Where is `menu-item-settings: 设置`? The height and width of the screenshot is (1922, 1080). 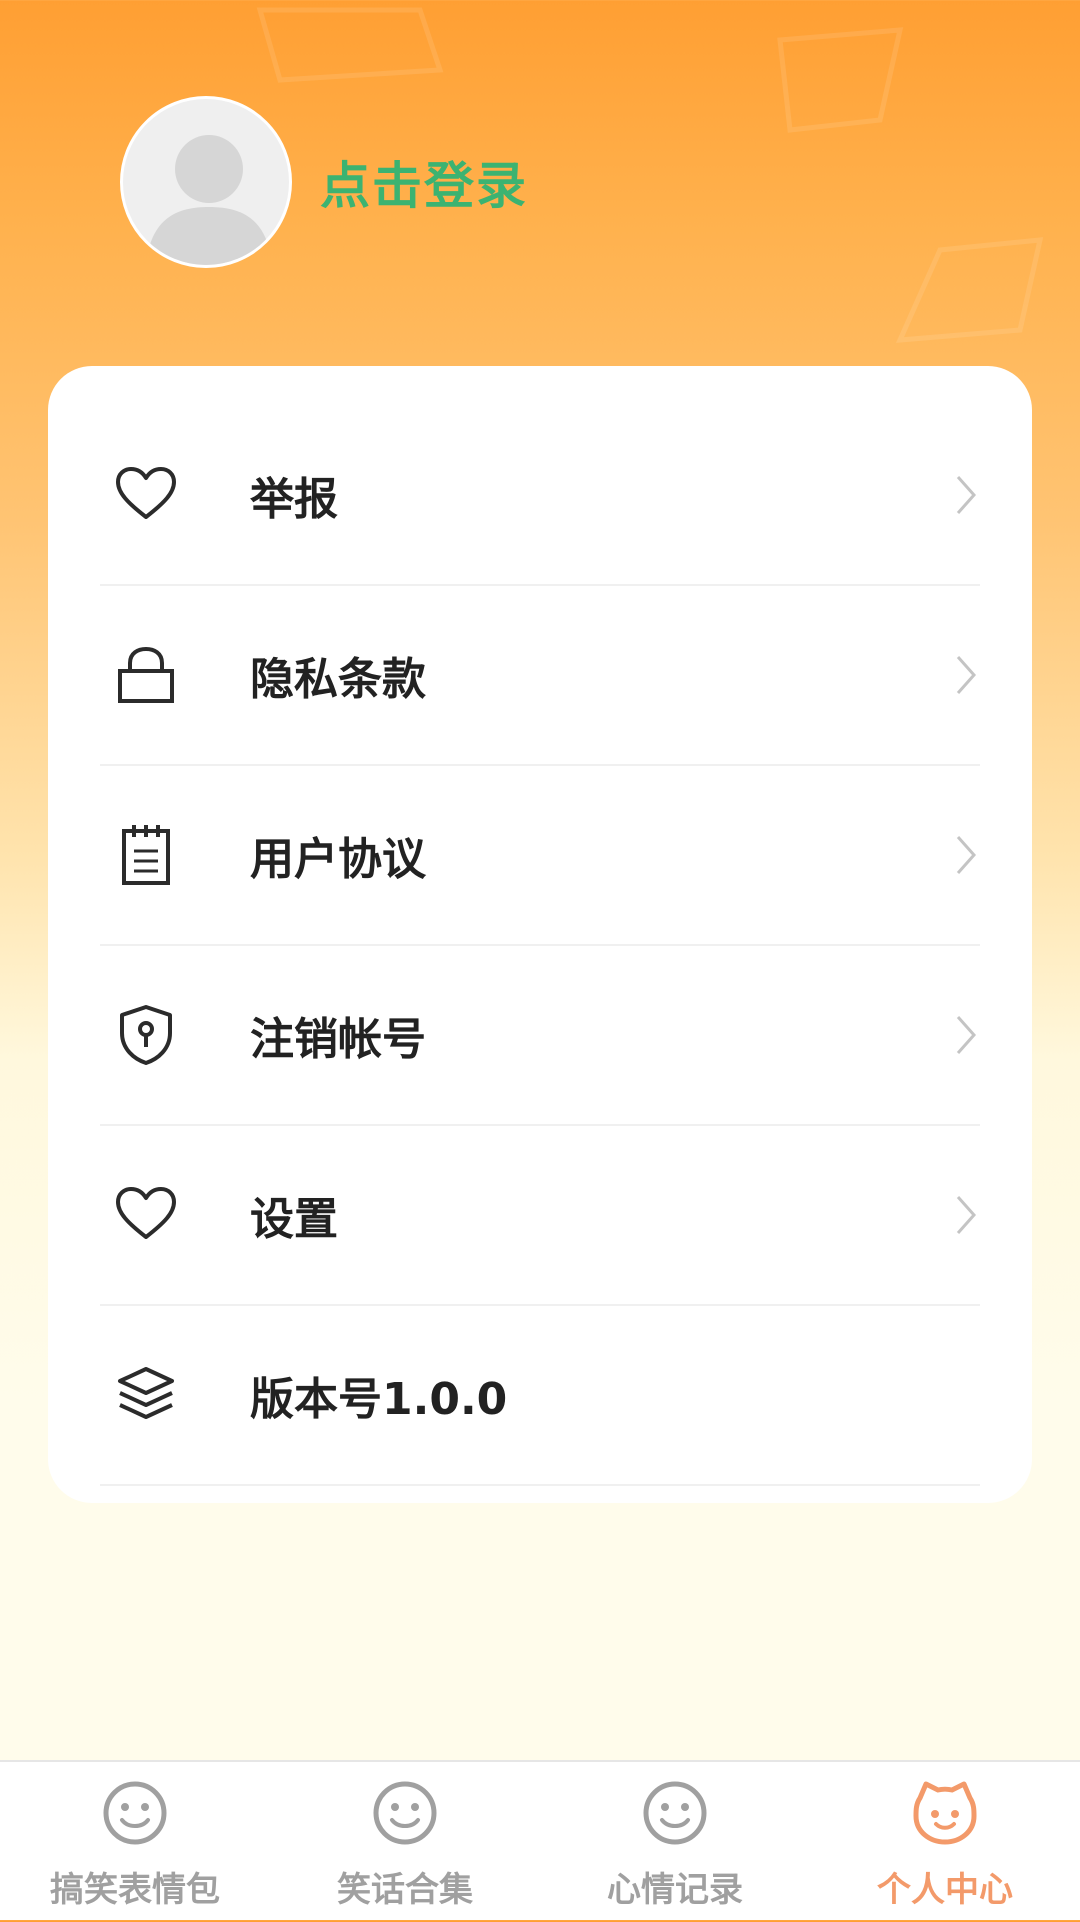 menu-item-settings: 设置 is located at coordinates (540, 1216).